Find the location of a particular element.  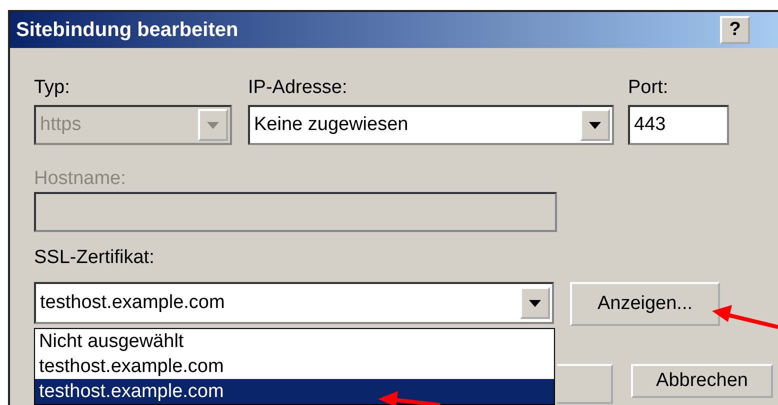

dropdown-option: Nicht ausgewählt is located at coordinates (294, 341).